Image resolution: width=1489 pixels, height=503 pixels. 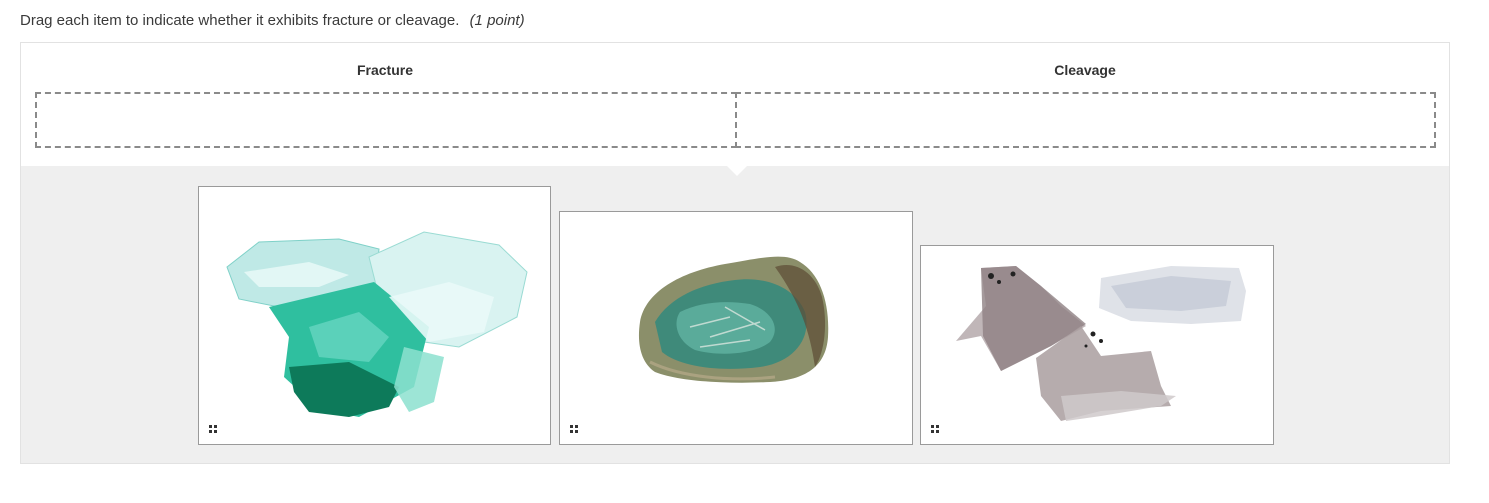 I want to click on question-points: (1 point), so click(x=497, y=20).